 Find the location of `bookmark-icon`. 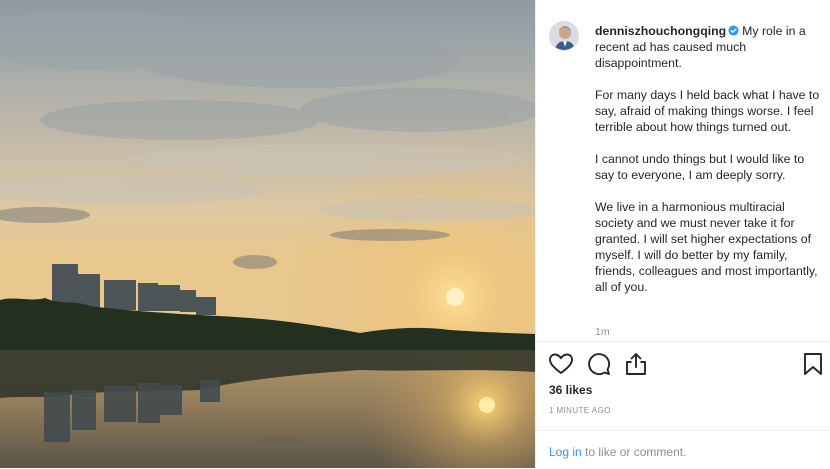

bookmark-icon is located at coordinates (813, 364).